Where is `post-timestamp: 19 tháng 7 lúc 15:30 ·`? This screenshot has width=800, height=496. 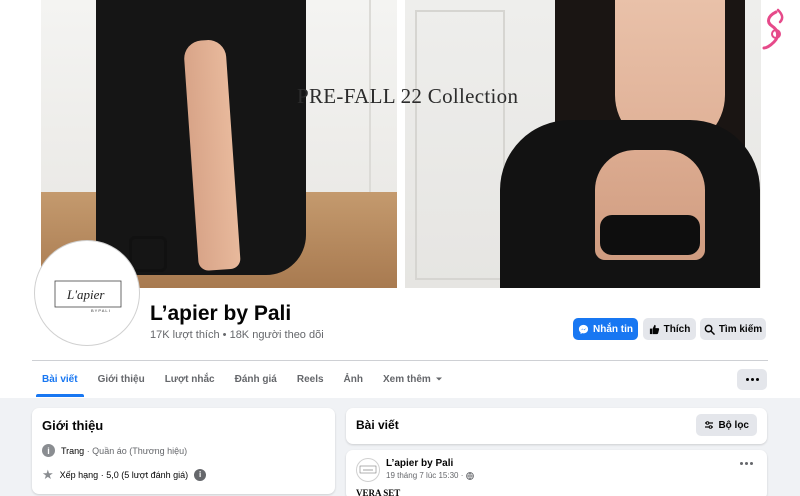 post-timestamp: 19 tháng 7 lúc 15:30 · is located at coordinates (430, 475).